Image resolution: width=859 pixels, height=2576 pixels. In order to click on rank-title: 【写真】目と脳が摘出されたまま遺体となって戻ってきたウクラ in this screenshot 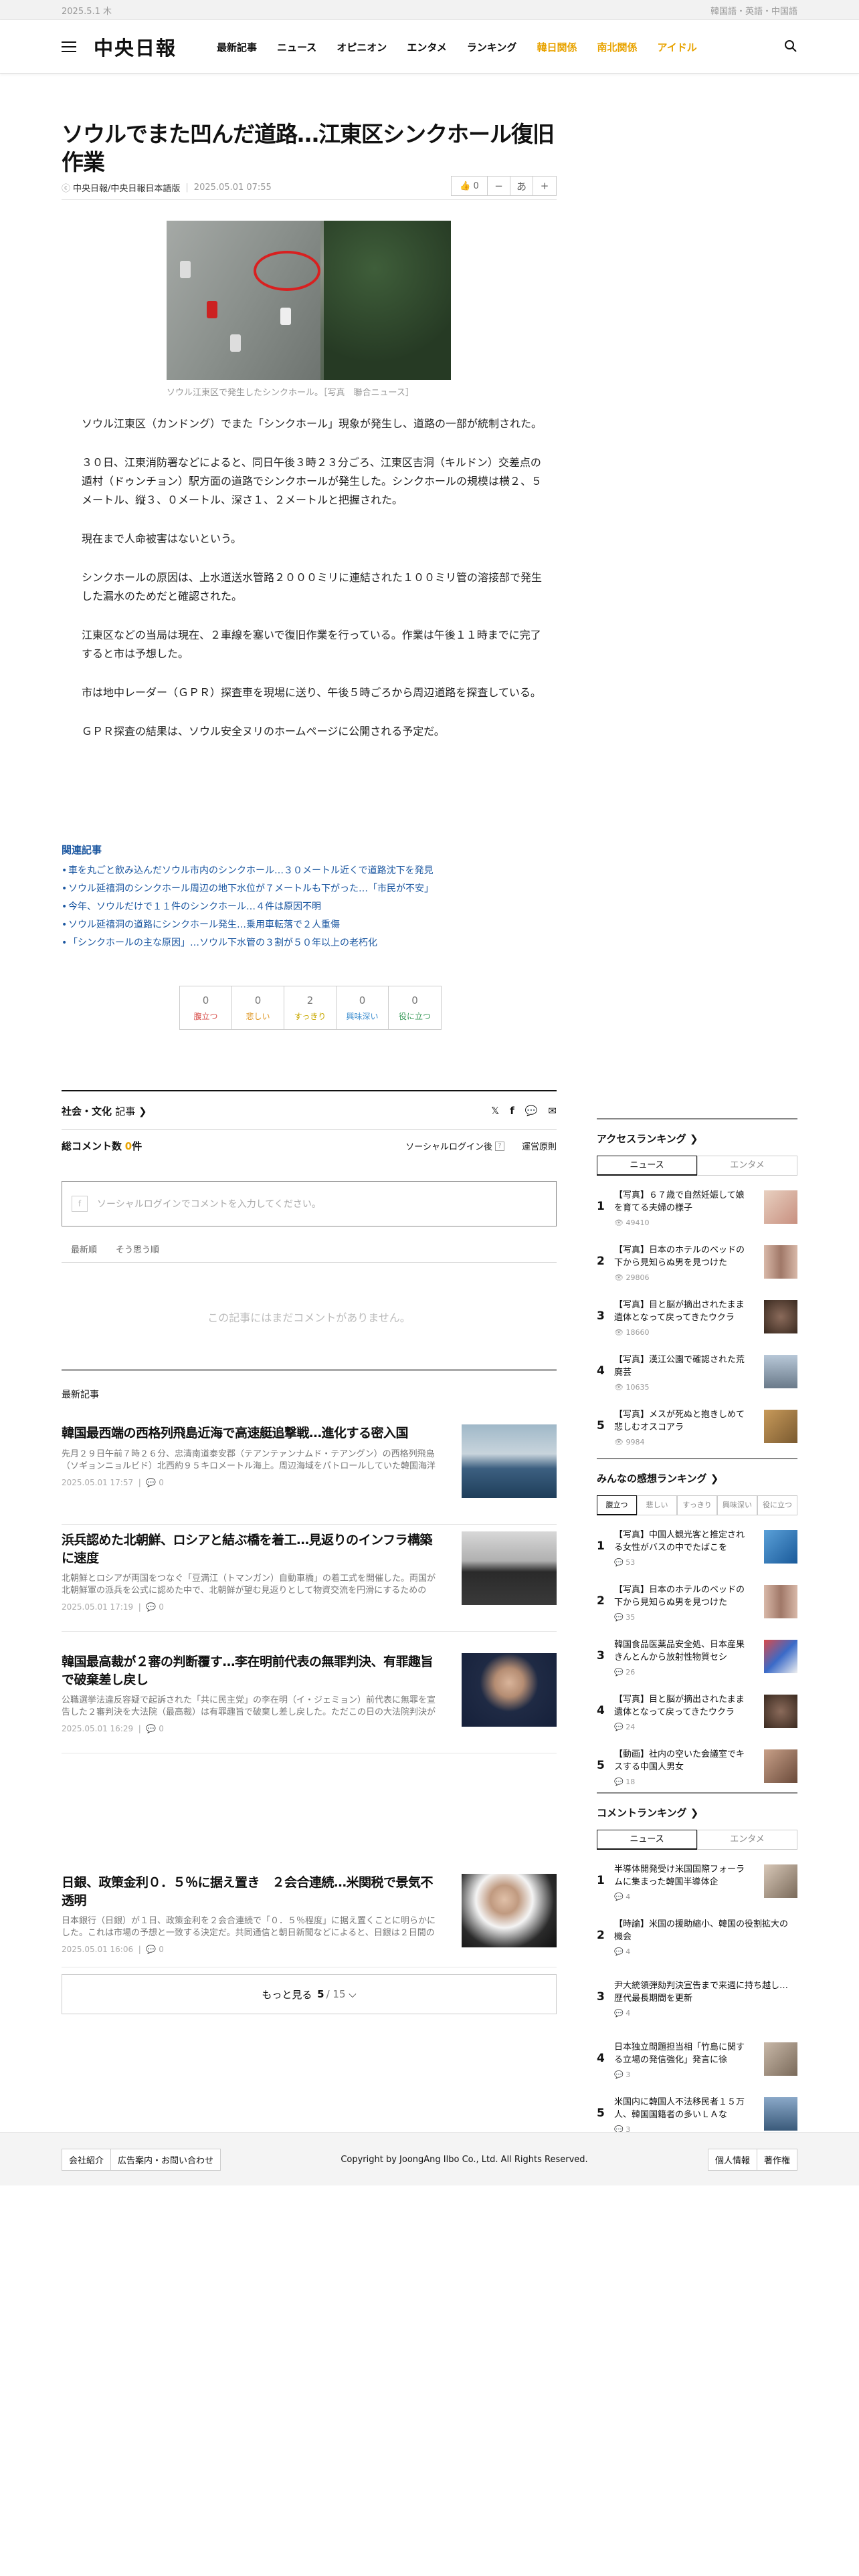, I will do `click(681, 1311)`.